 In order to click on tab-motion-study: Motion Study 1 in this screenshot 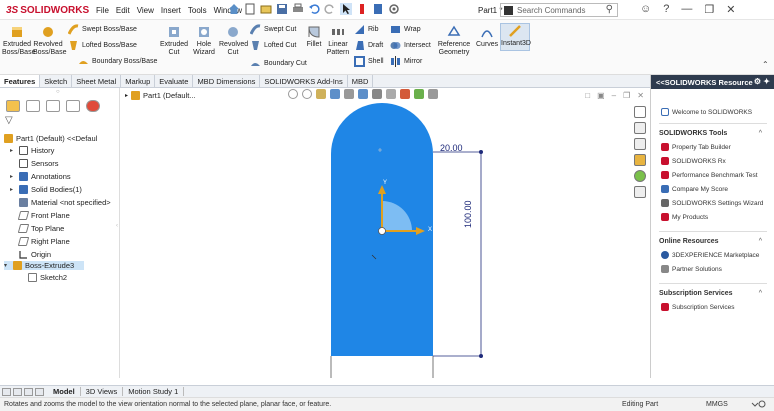, I will do `click(154, 391)`.